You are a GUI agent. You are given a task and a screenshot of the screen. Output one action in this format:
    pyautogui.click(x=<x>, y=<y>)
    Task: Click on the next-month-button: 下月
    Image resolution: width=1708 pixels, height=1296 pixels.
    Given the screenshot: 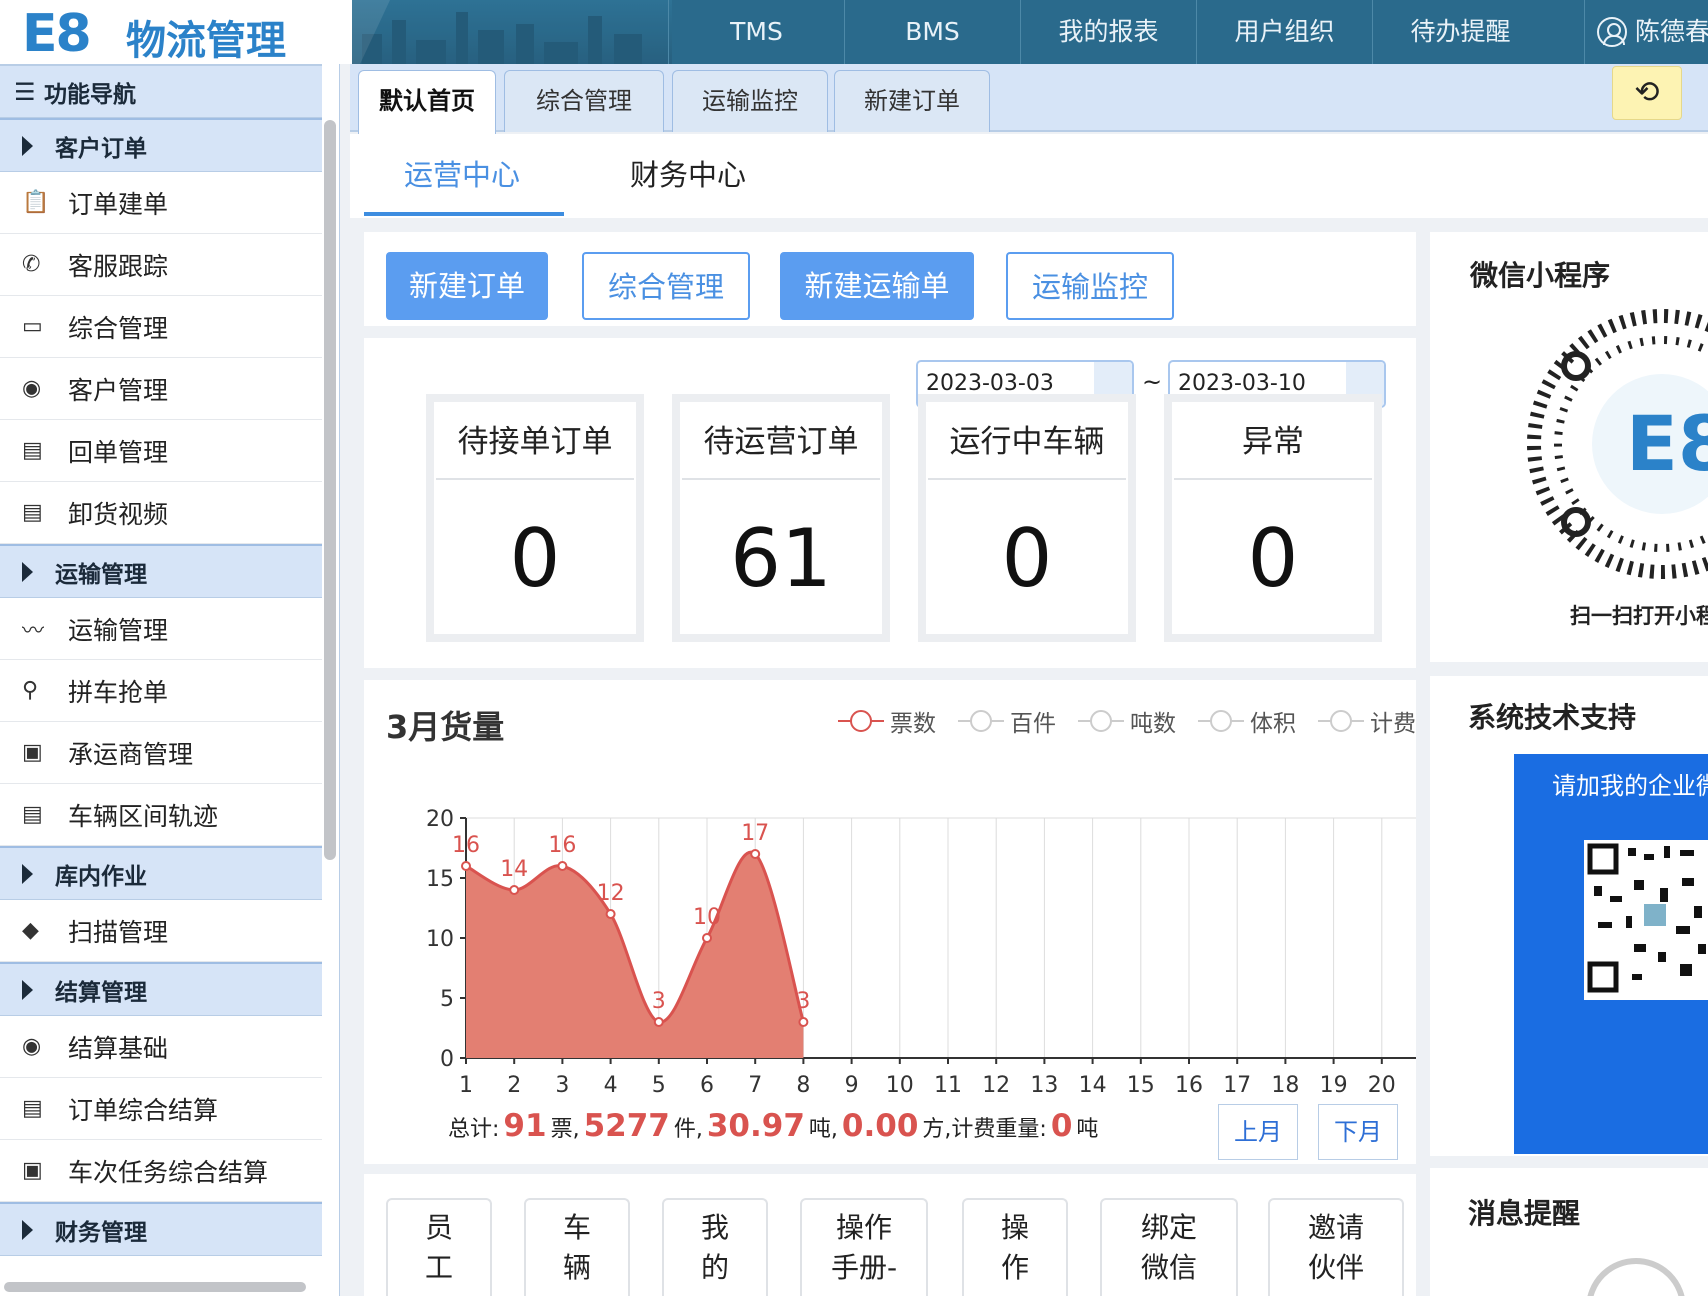 What is the action you would take?
    pyautogui.click(x=1358, y=1132)
    